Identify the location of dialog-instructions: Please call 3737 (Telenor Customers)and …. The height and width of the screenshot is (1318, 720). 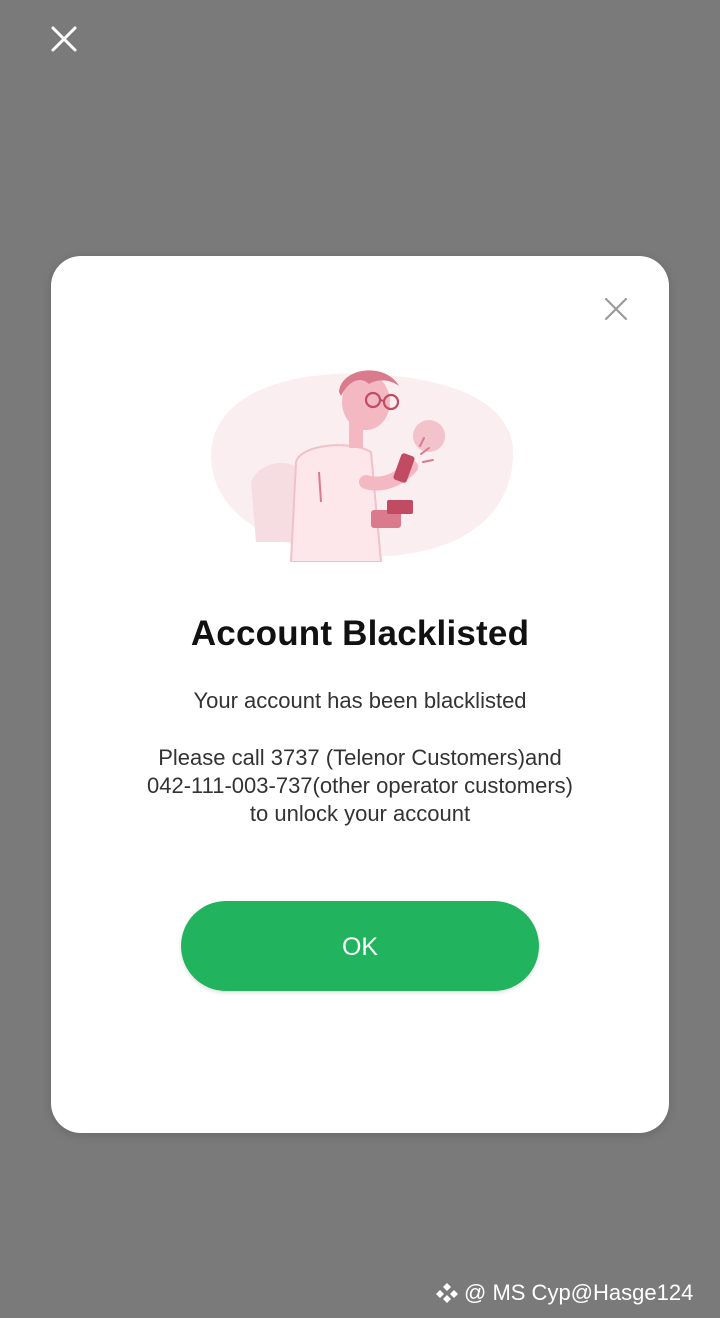
(360, 786).